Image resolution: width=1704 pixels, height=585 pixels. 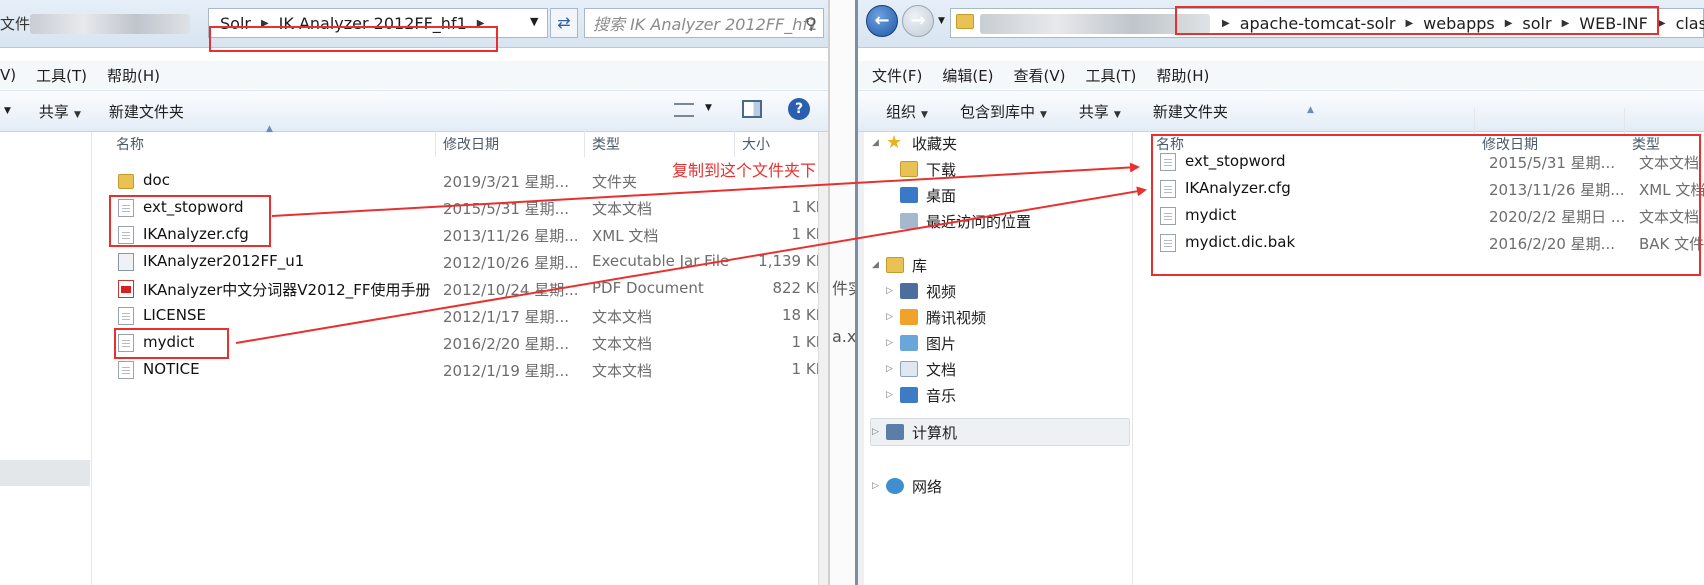 I want to click on nav-scroll-block, so click(x=45, y=473).